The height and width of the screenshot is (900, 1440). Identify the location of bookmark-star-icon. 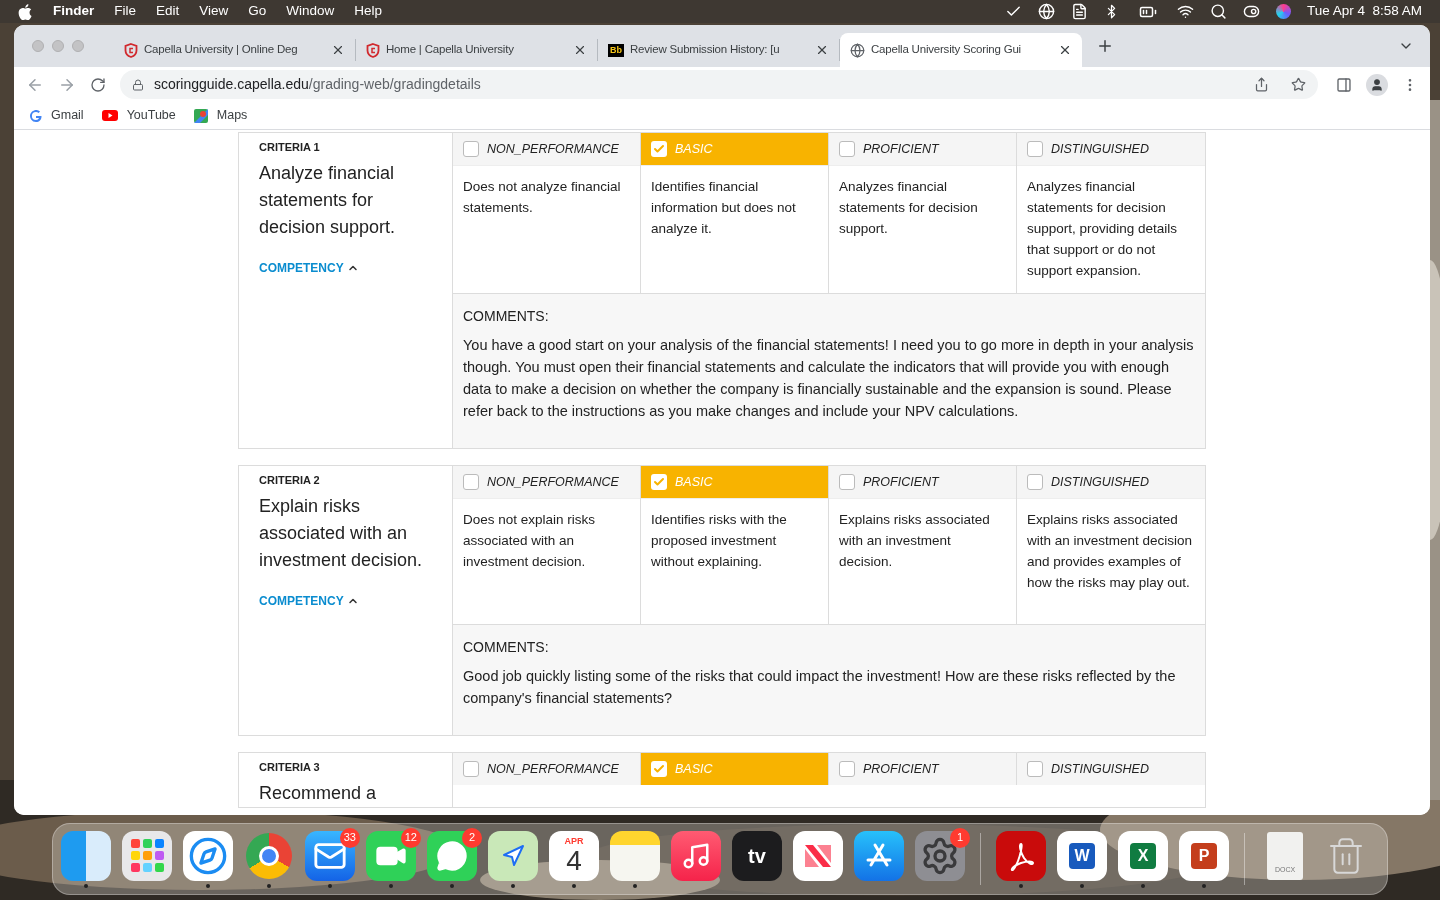
(1299, 84).